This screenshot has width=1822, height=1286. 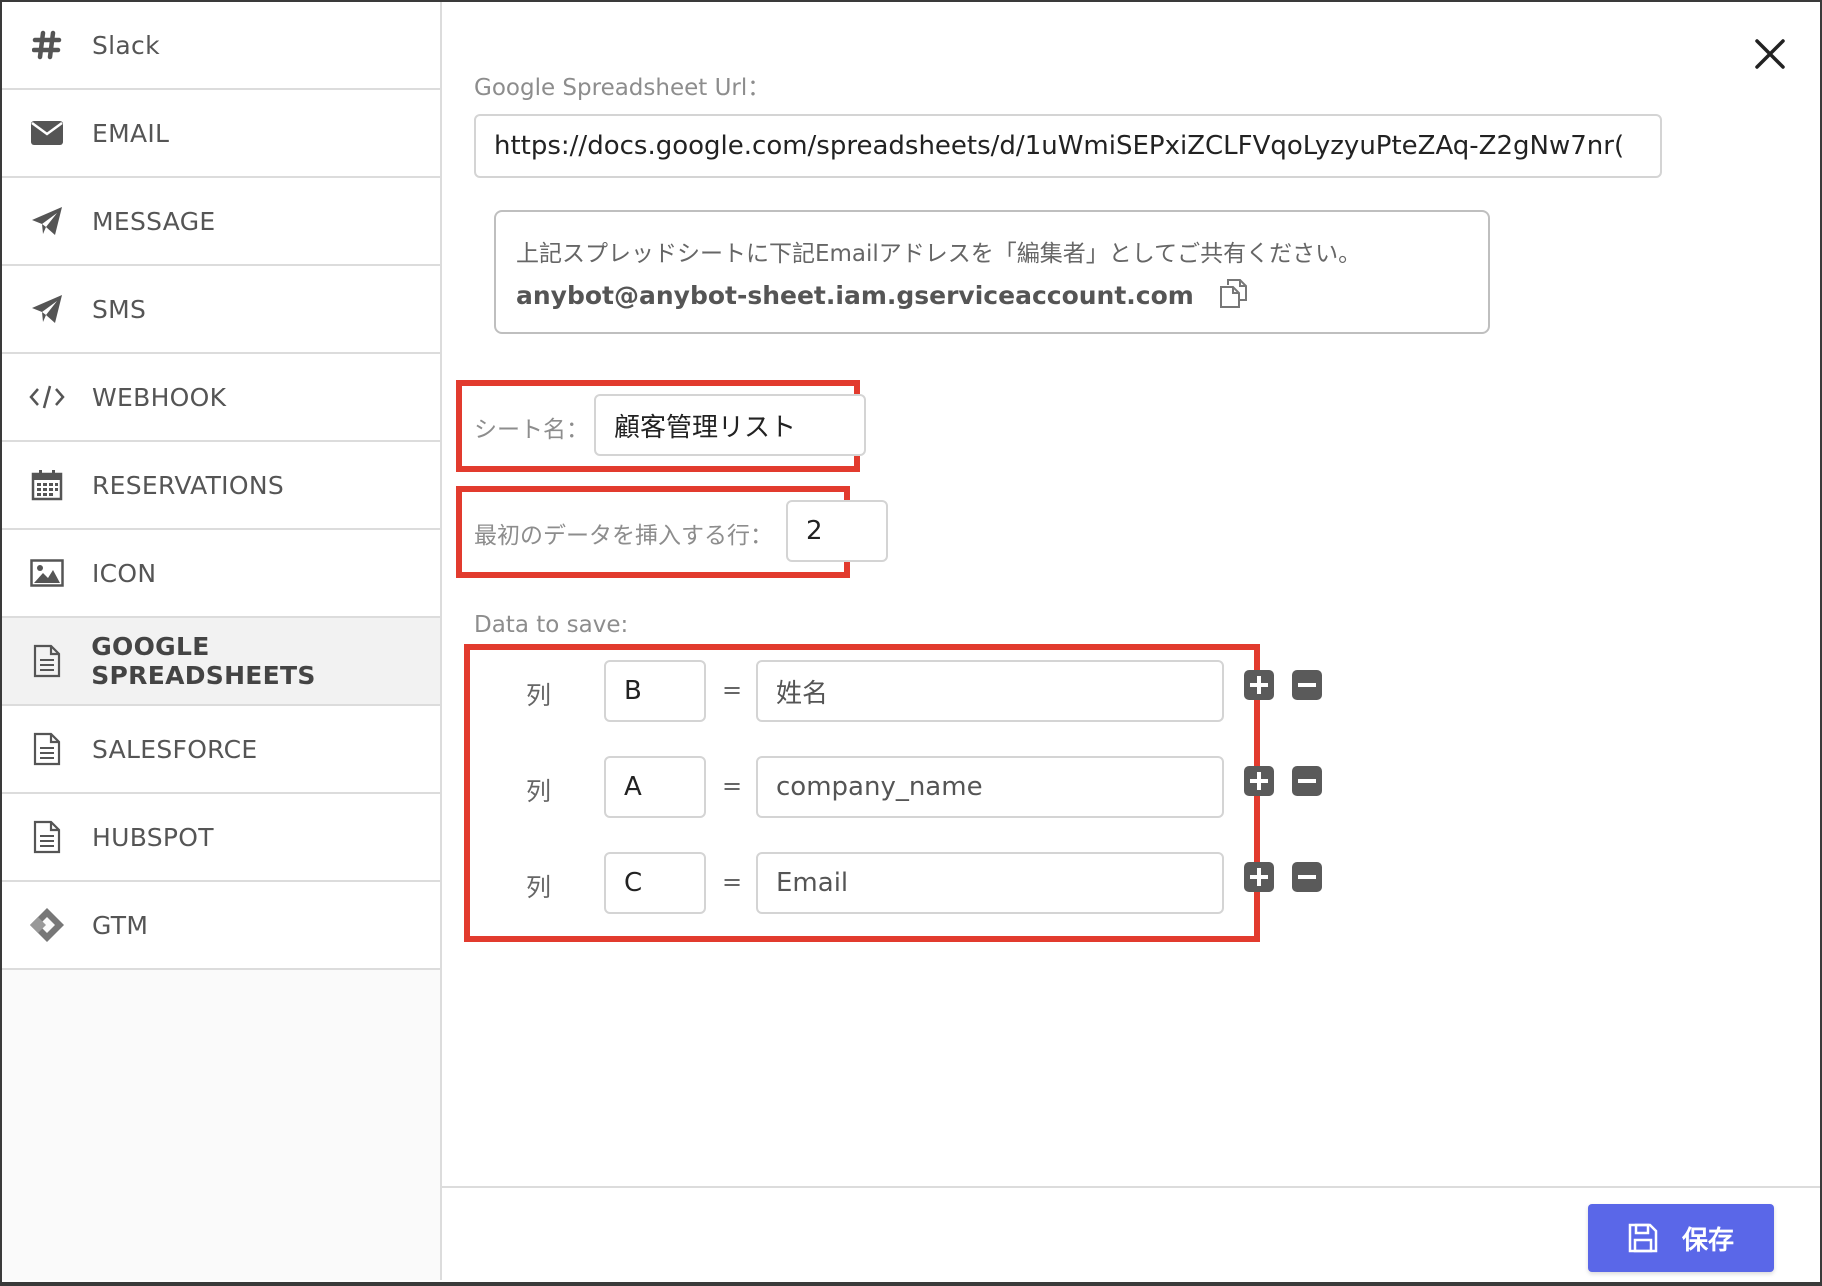 What do you see at coordinates (837, 531) in the screenshot?
I see `start-row-input: 2` at bounding box center [837, 531].